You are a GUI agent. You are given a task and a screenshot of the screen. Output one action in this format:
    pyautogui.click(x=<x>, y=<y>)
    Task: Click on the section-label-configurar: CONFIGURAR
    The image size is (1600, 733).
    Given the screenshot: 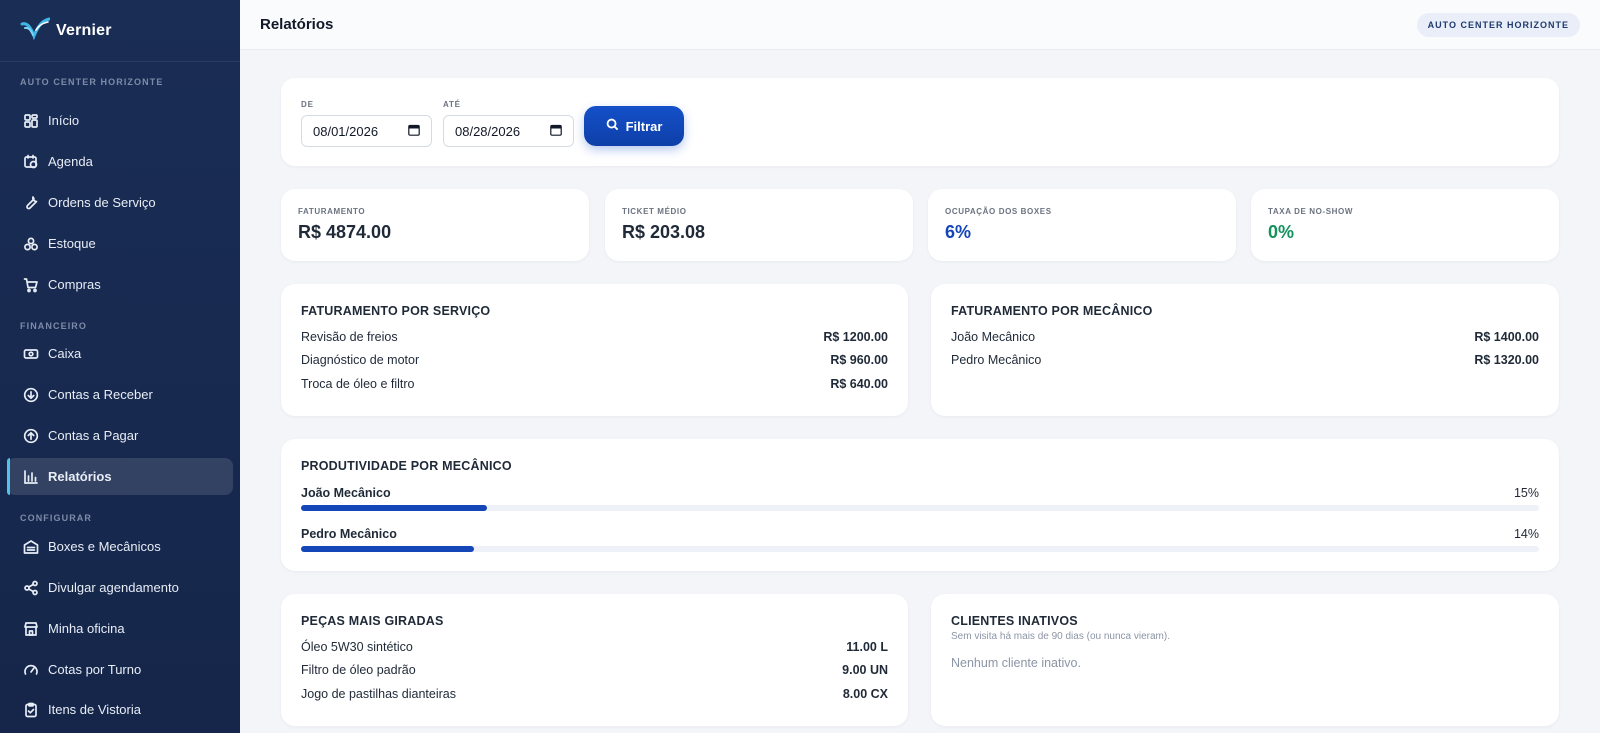 What is the action you would take?
    pyautogui.click(x=56, y=518)
    